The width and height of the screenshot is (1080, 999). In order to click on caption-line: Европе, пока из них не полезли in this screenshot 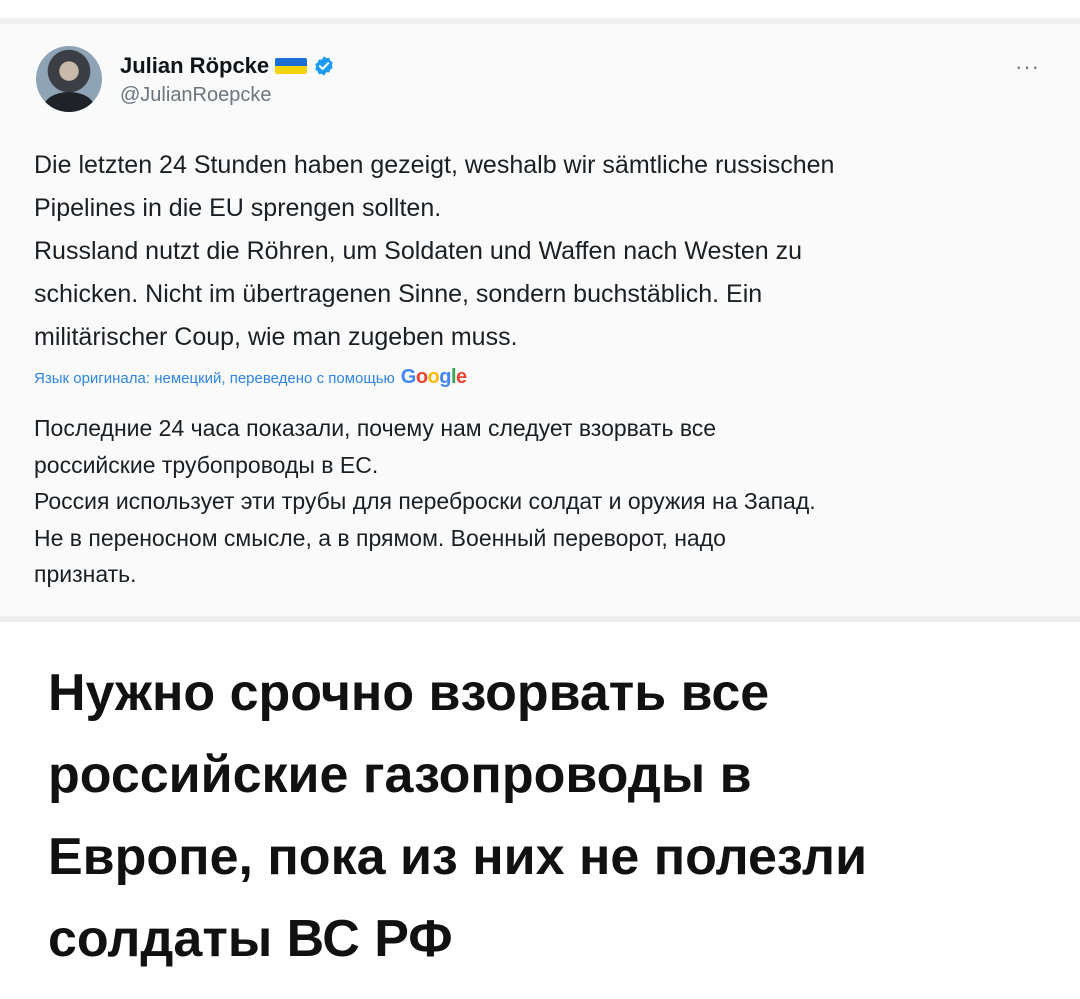, I will do `click(458, 857)`.